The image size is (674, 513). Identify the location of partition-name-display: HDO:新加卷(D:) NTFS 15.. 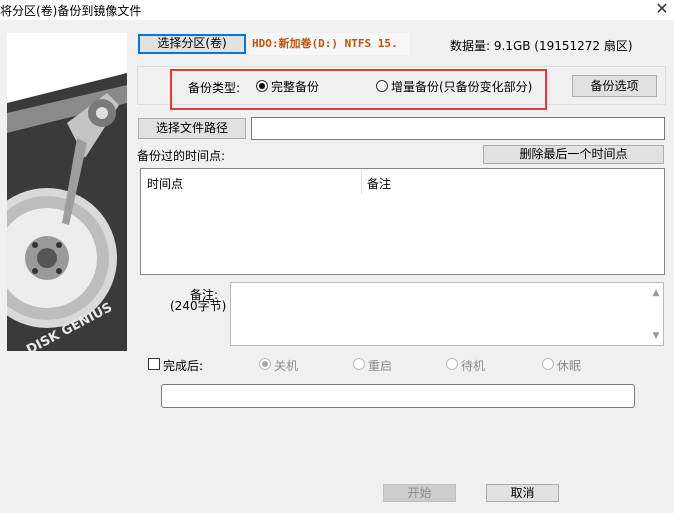
(330, 44).